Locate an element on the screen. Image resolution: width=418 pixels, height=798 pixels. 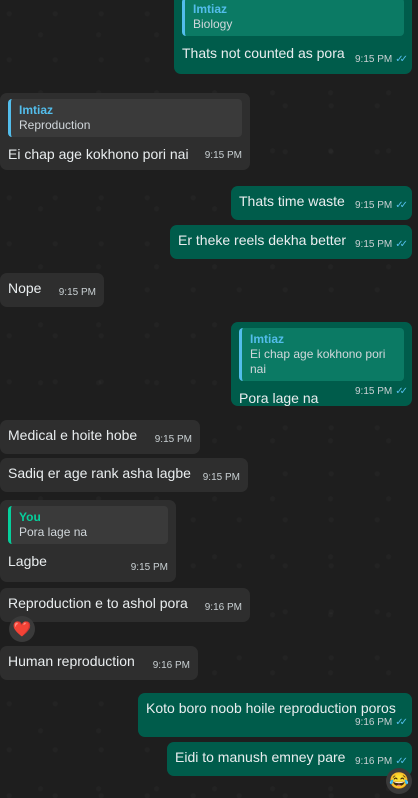
message-outgoing: Er theke reels dekha better 9:15 PM ✓✓ is located at coordinates (291, 242).